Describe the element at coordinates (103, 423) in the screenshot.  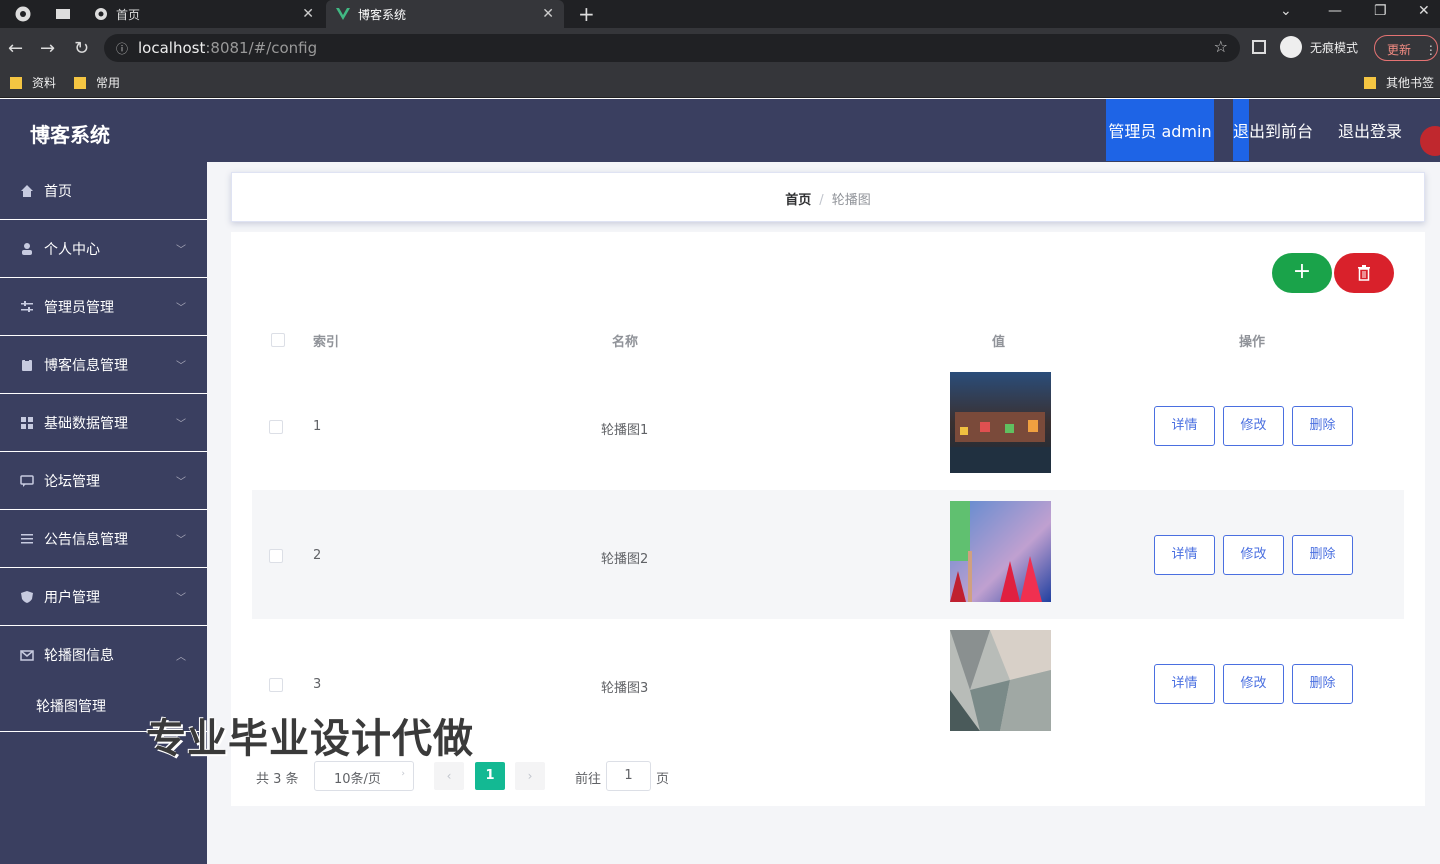
I see `sidebar-item-base-data: 基础数据管理 ﹀` at that location.